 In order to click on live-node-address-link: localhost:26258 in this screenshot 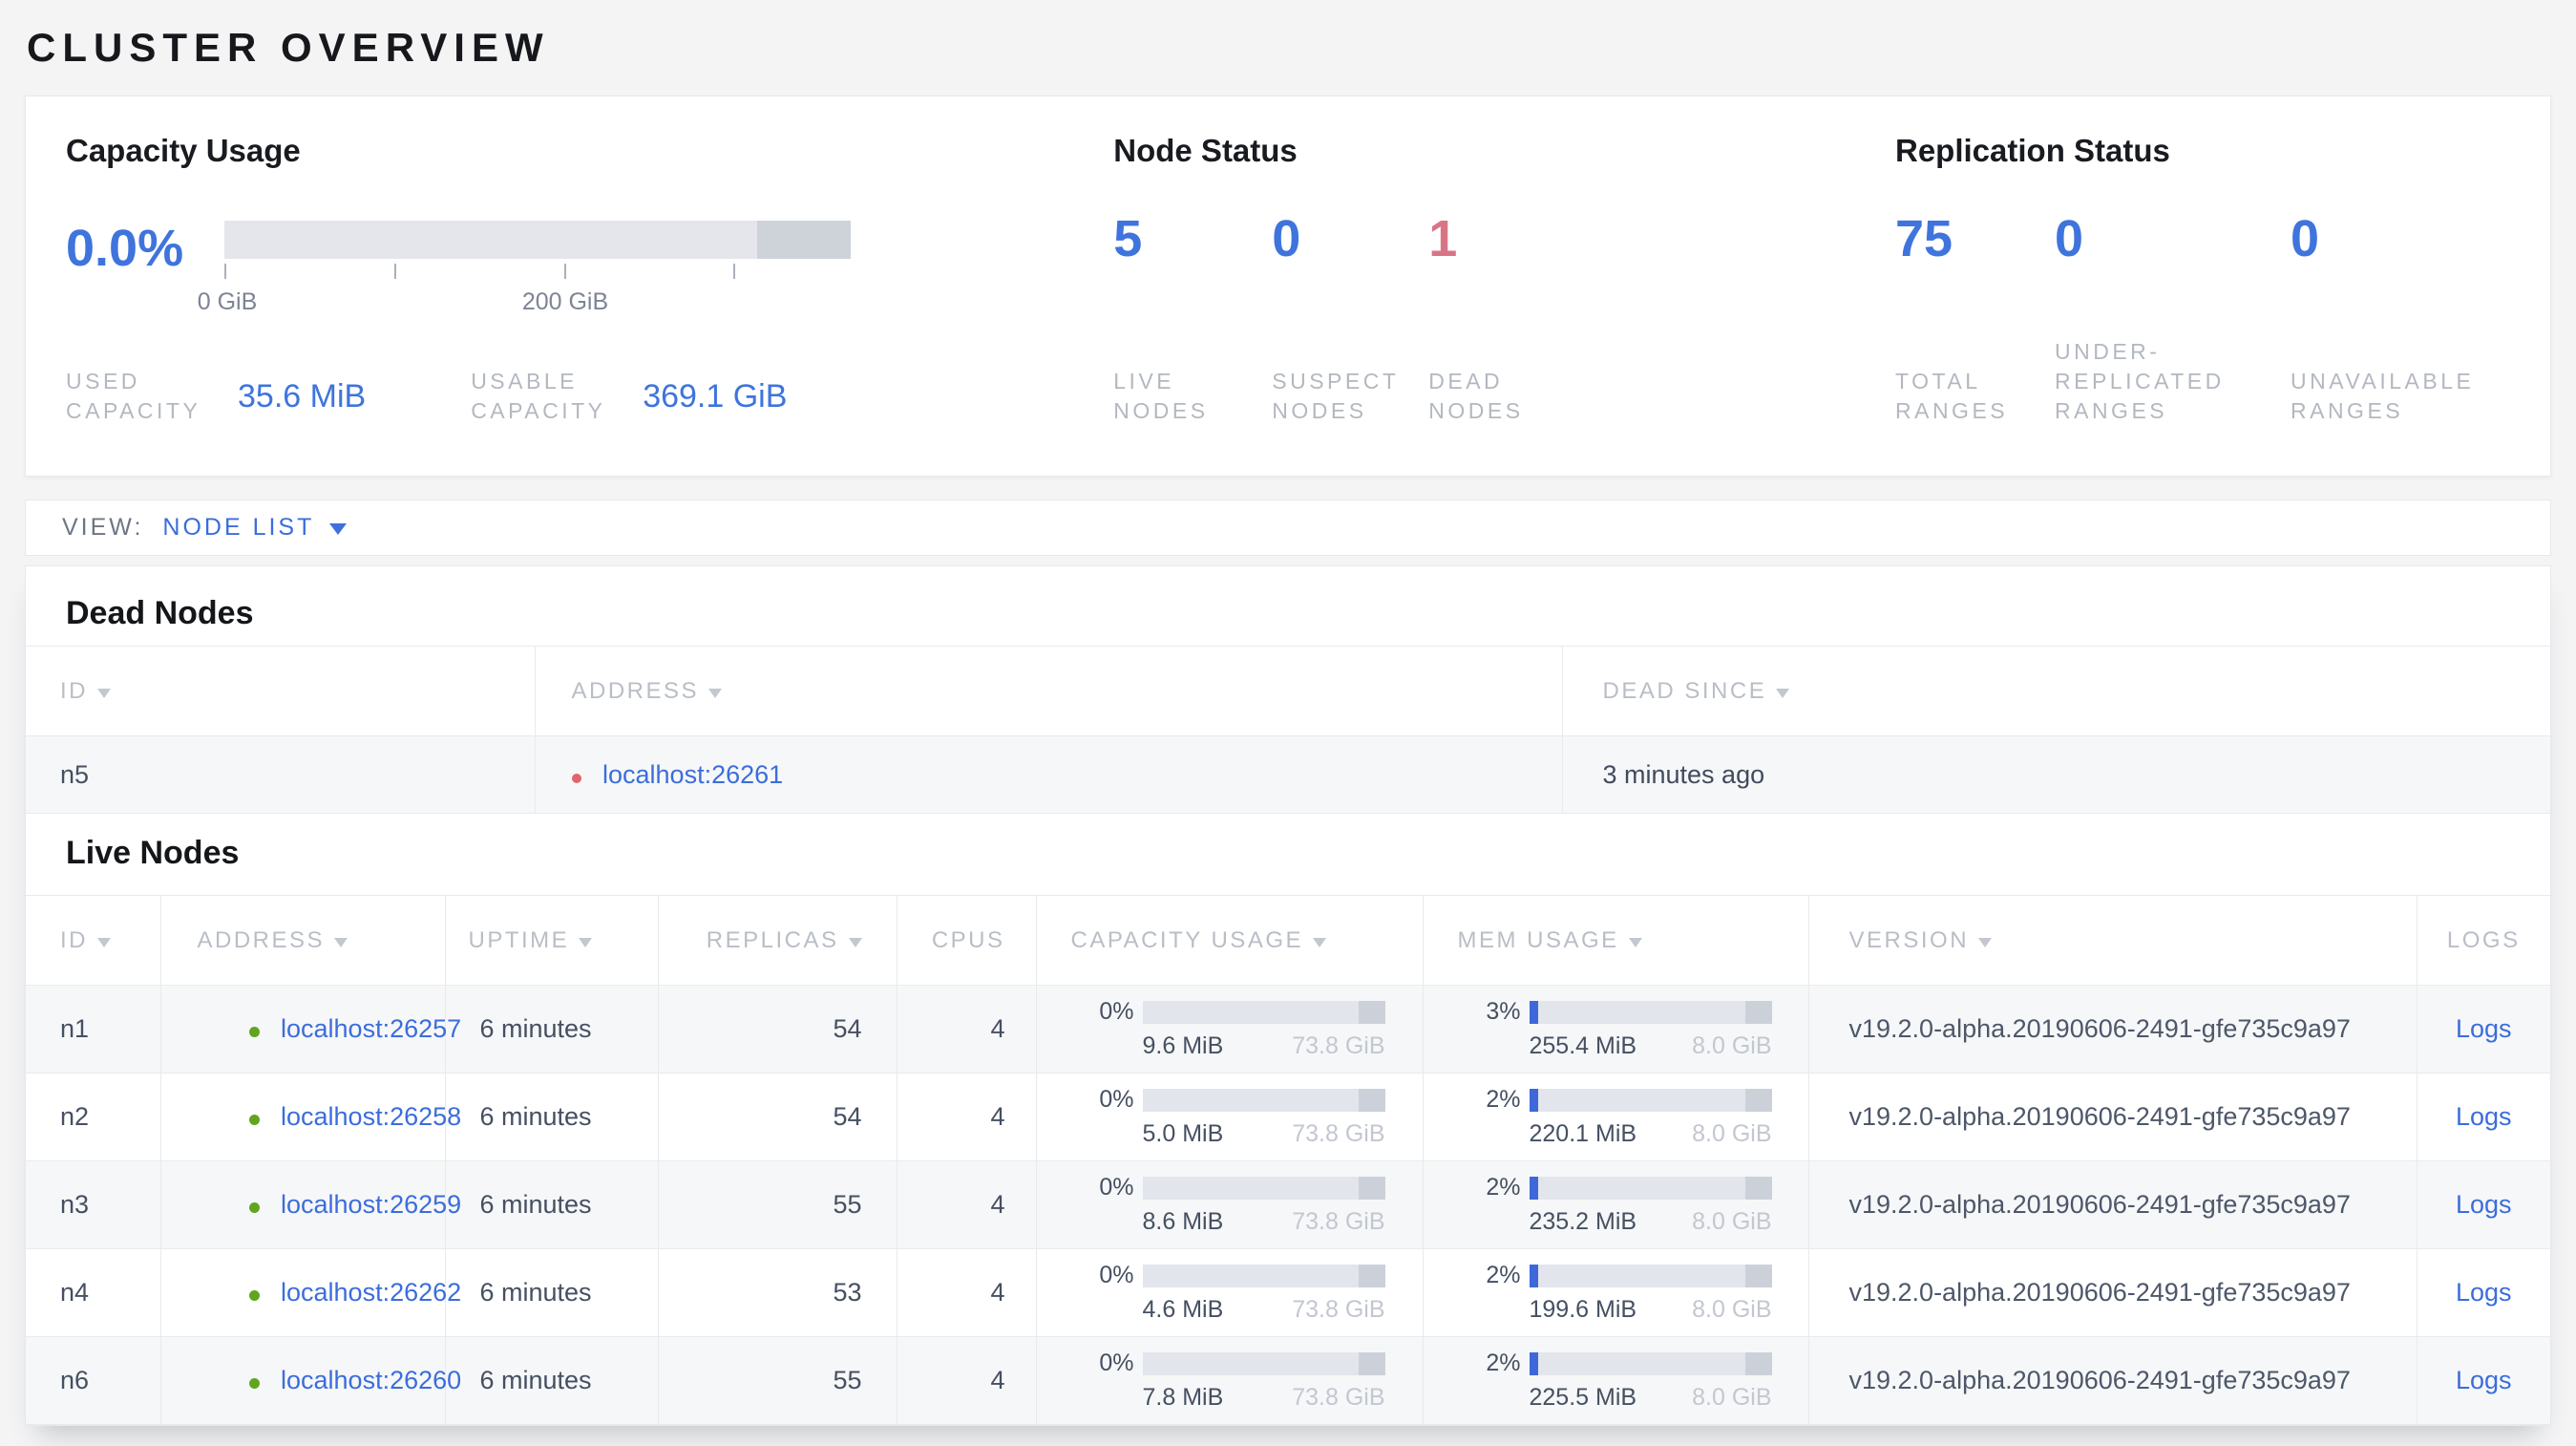, I will do `click(371, 1116)`.